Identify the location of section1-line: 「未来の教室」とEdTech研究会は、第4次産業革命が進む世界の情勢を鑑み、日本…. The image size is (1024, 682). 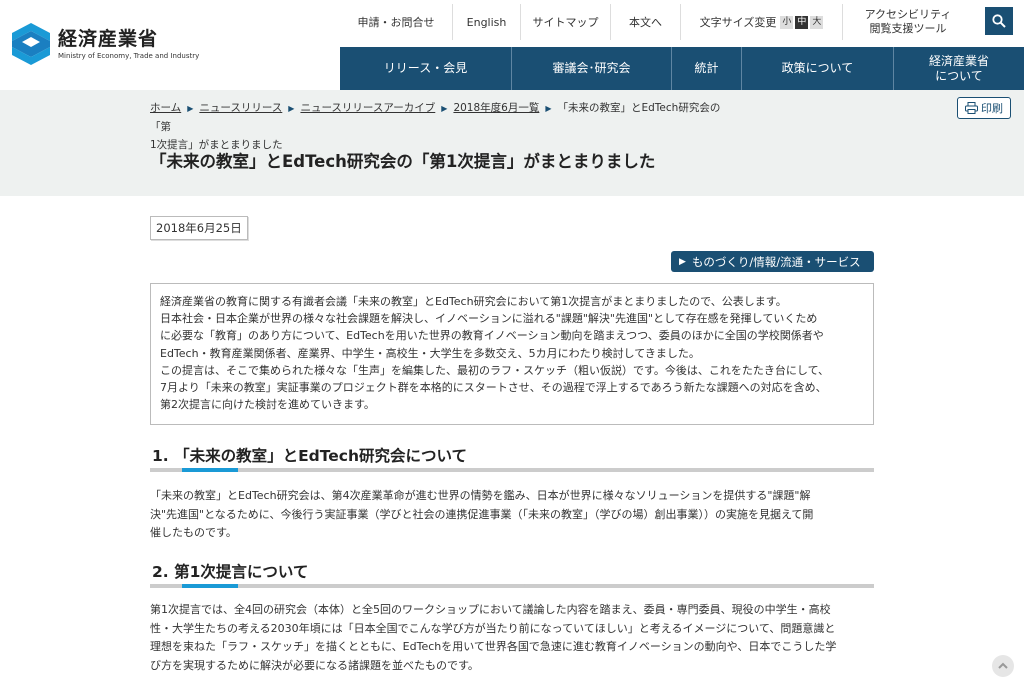
(480, 495).